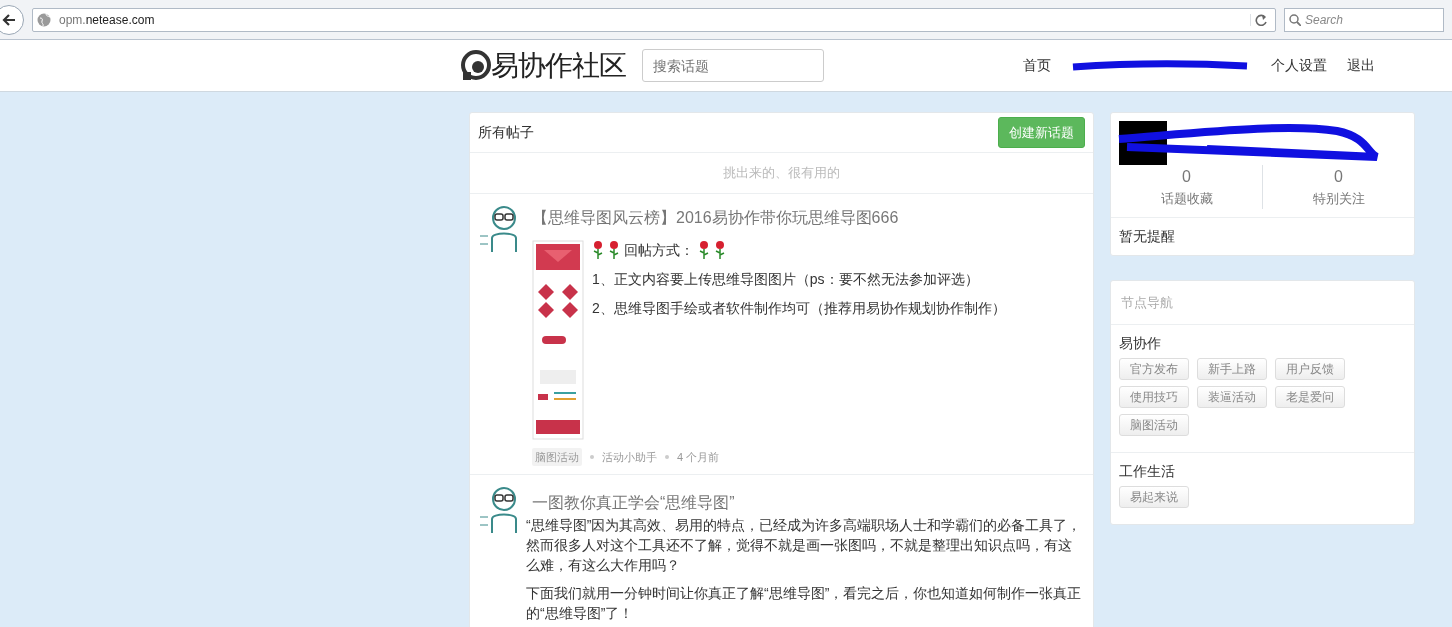  Describe the element at coordinates (1262, 302) in the screenshot. I see `nav-card-title: 节点导航` at that location.